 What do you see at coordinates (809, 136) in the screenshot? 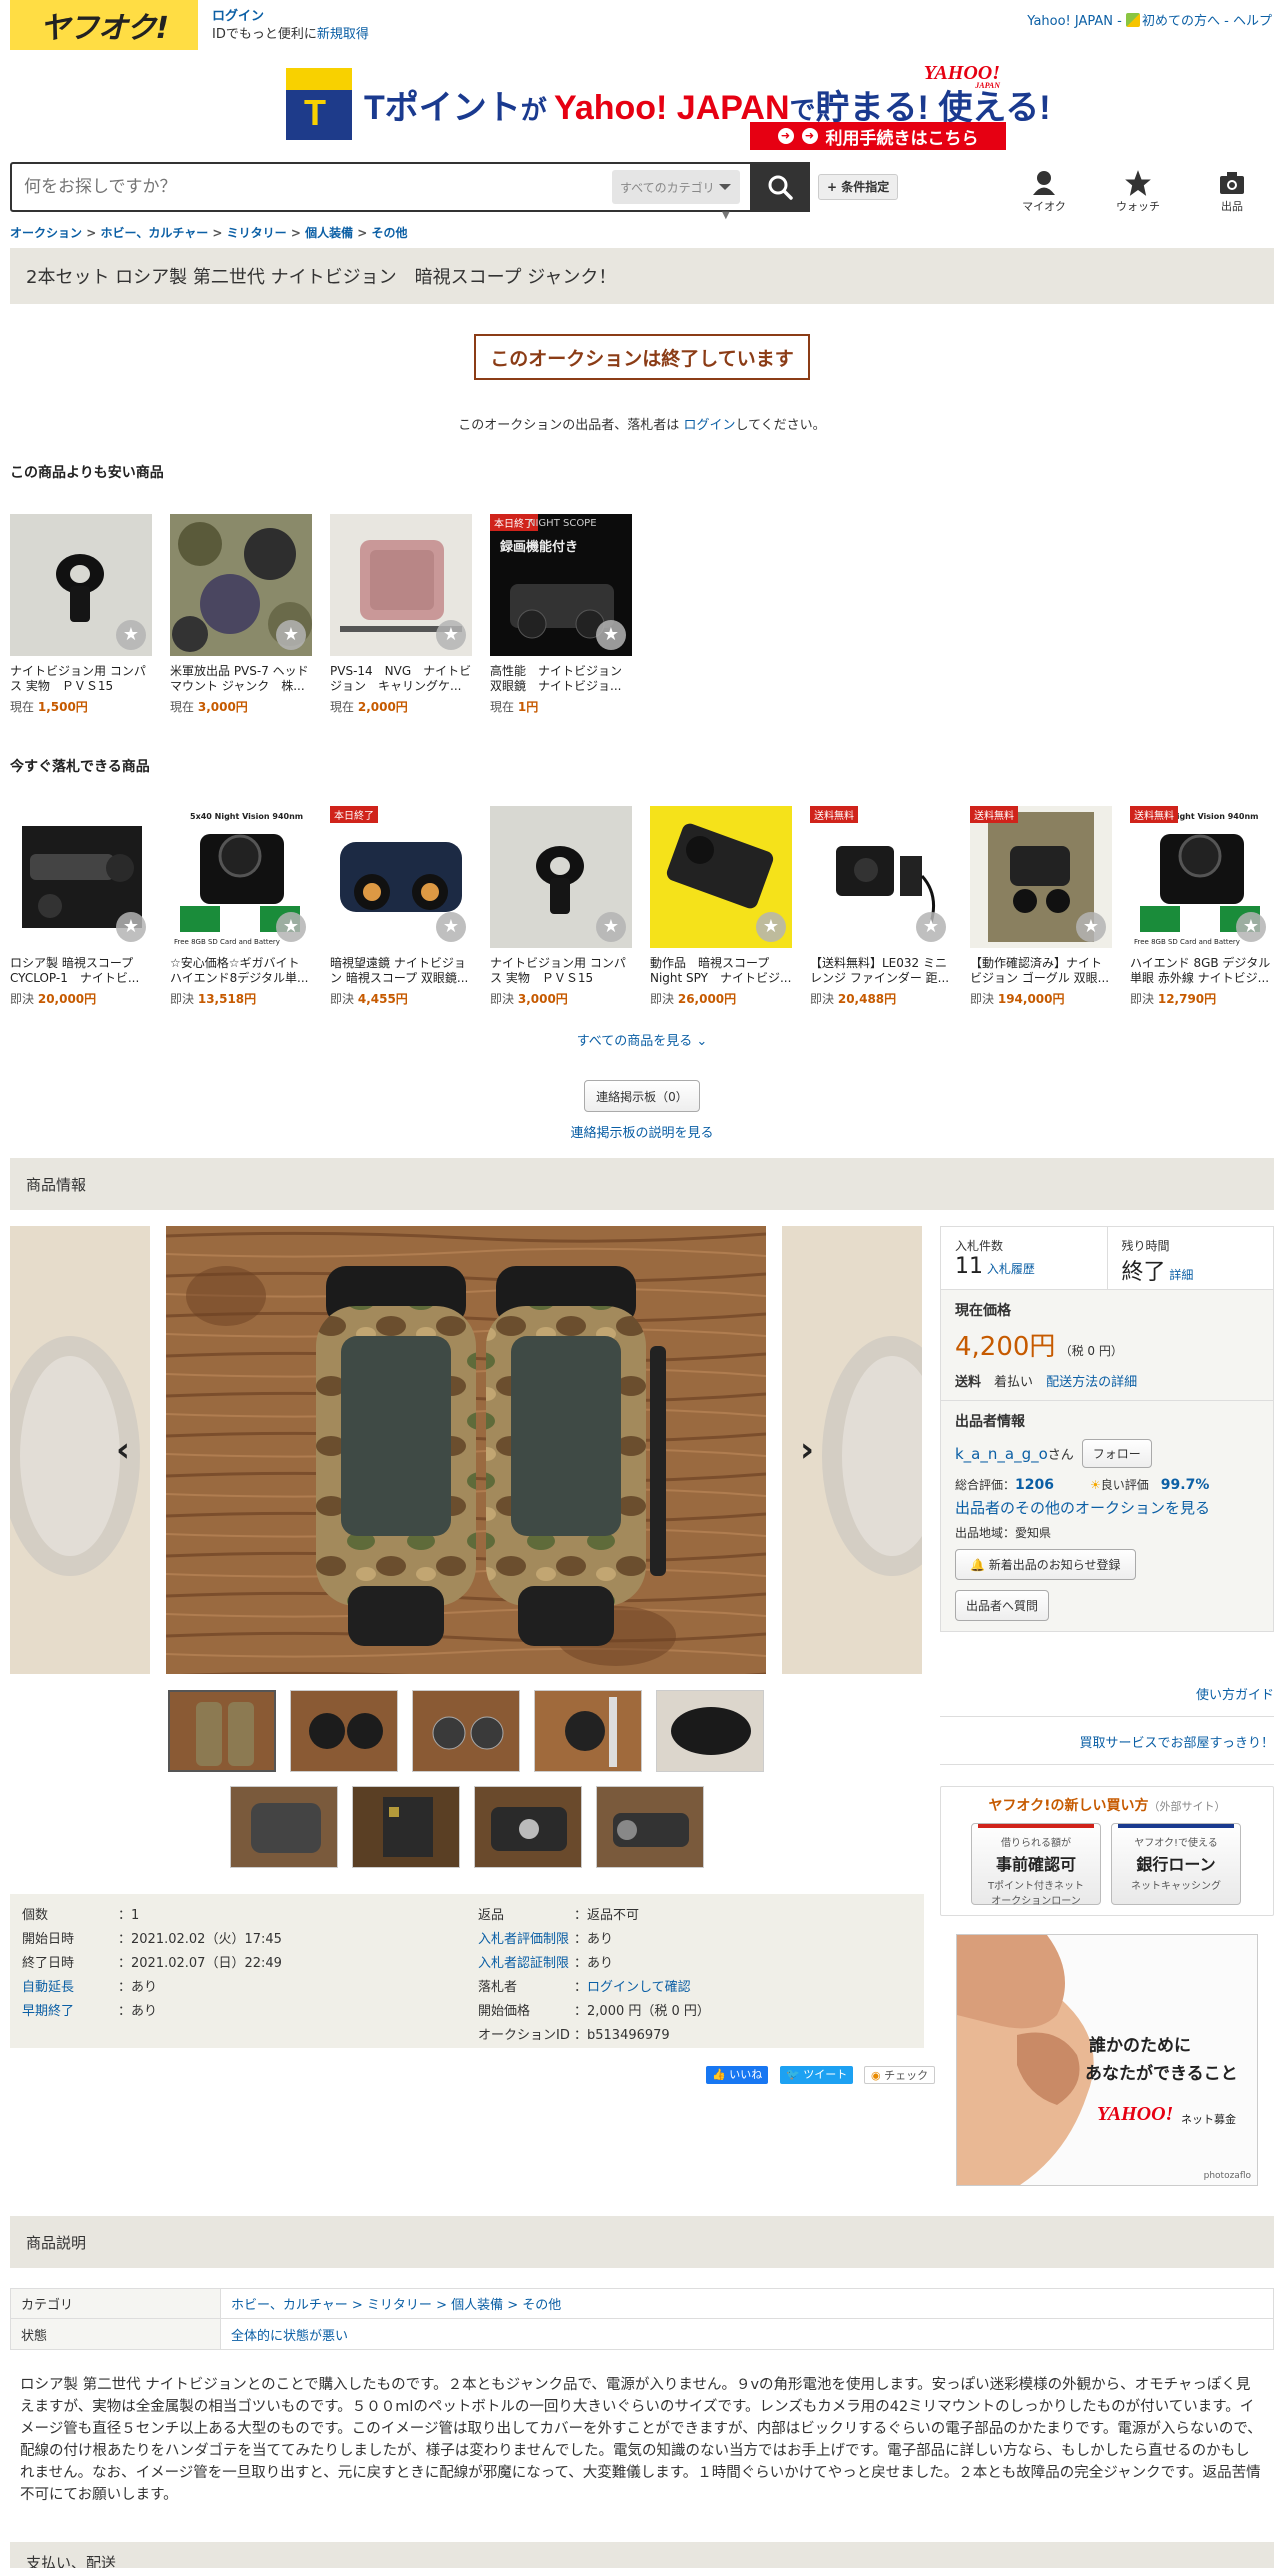
I see `arrow-right-icon: ➜` at bounding box center [809, 136].